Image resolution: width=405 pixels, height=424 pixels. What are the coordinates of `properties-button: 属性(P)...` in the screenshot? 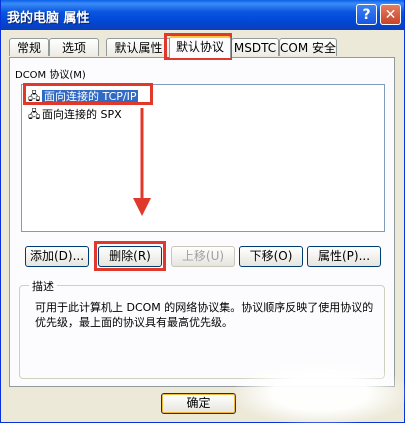 It's located at (344, 256).